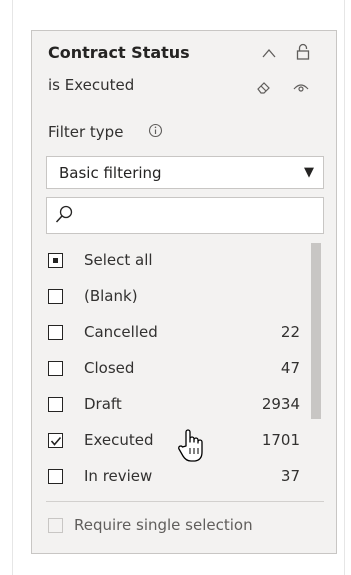 Image resolution: width=351 pixels, height=575 pixels. Describe the element at coordinates (118, 476) in the screenshot. I see `list-item-label: In review` at that location.